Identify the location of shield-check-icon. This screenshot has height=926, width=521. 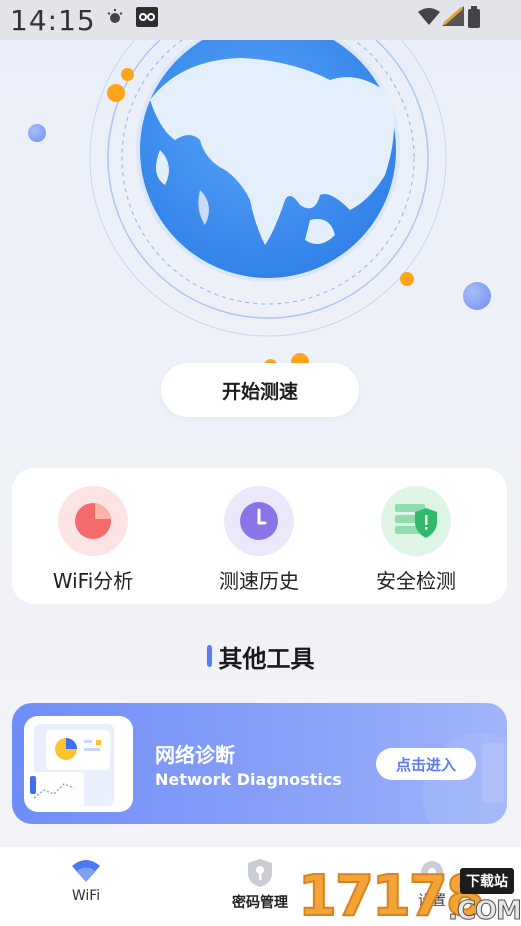
(416, 521).